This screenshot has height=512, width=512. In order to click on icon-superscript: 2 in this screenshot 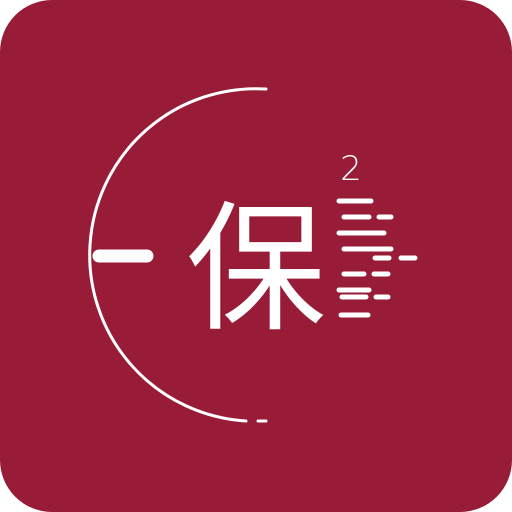, I will do `click(351, 169)`.